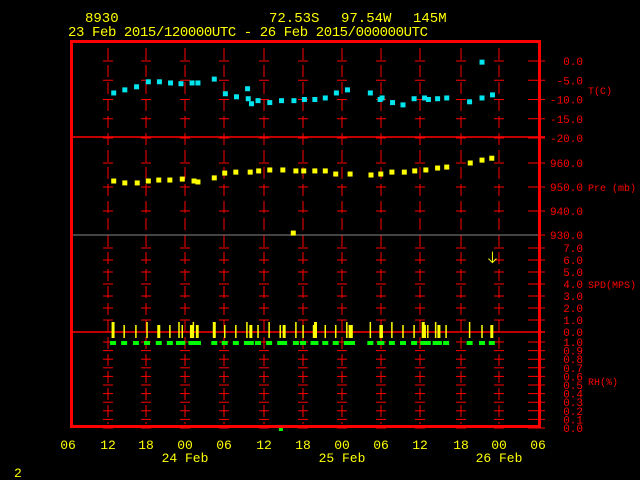 The image size is (640, 480). I want to click on temperature-tick-label: -20.0, so click(566, 140).